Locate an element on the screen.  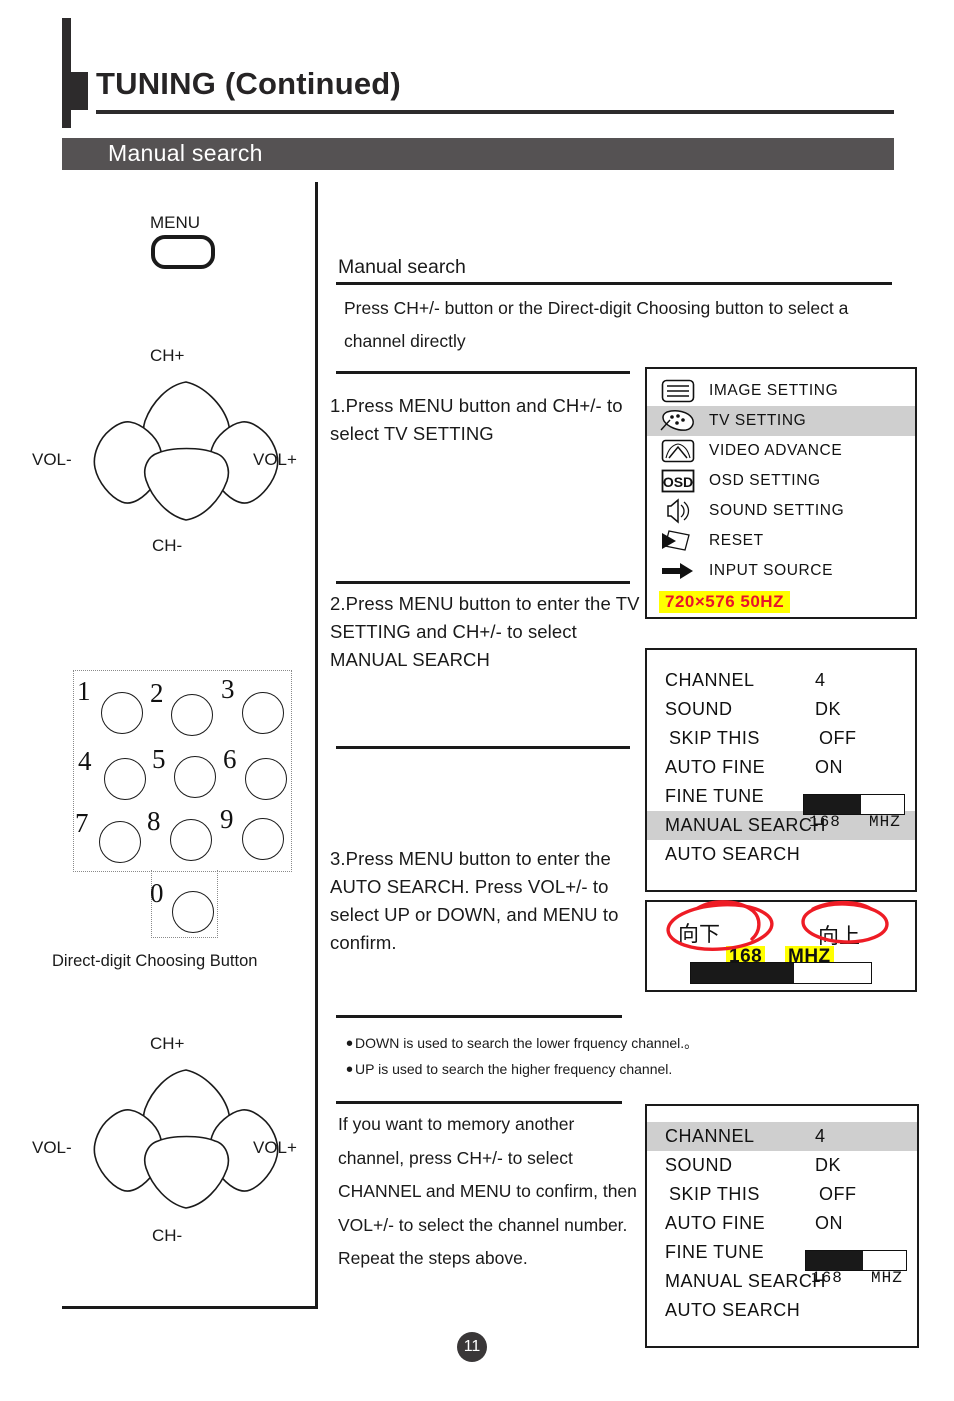
osd-item-video-advance: VIDEO ADVANCE is located at coordinates (781, 451).